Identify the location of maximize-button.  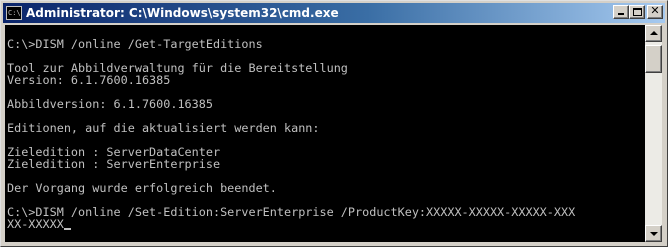
(637, 12).